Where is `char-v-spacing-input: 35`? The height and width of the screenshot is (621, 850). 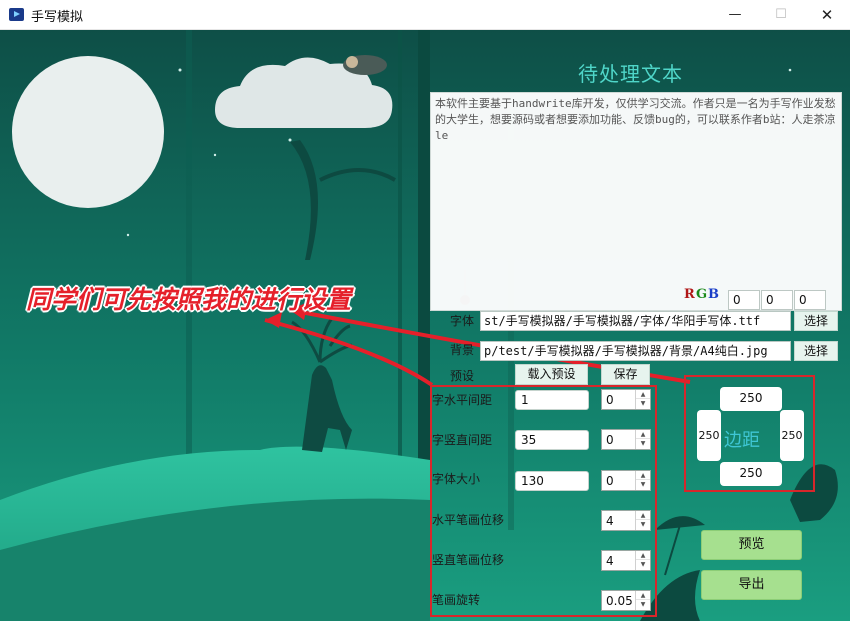
char-v-spacing-input: 35 is located at coordinates (552, 440).